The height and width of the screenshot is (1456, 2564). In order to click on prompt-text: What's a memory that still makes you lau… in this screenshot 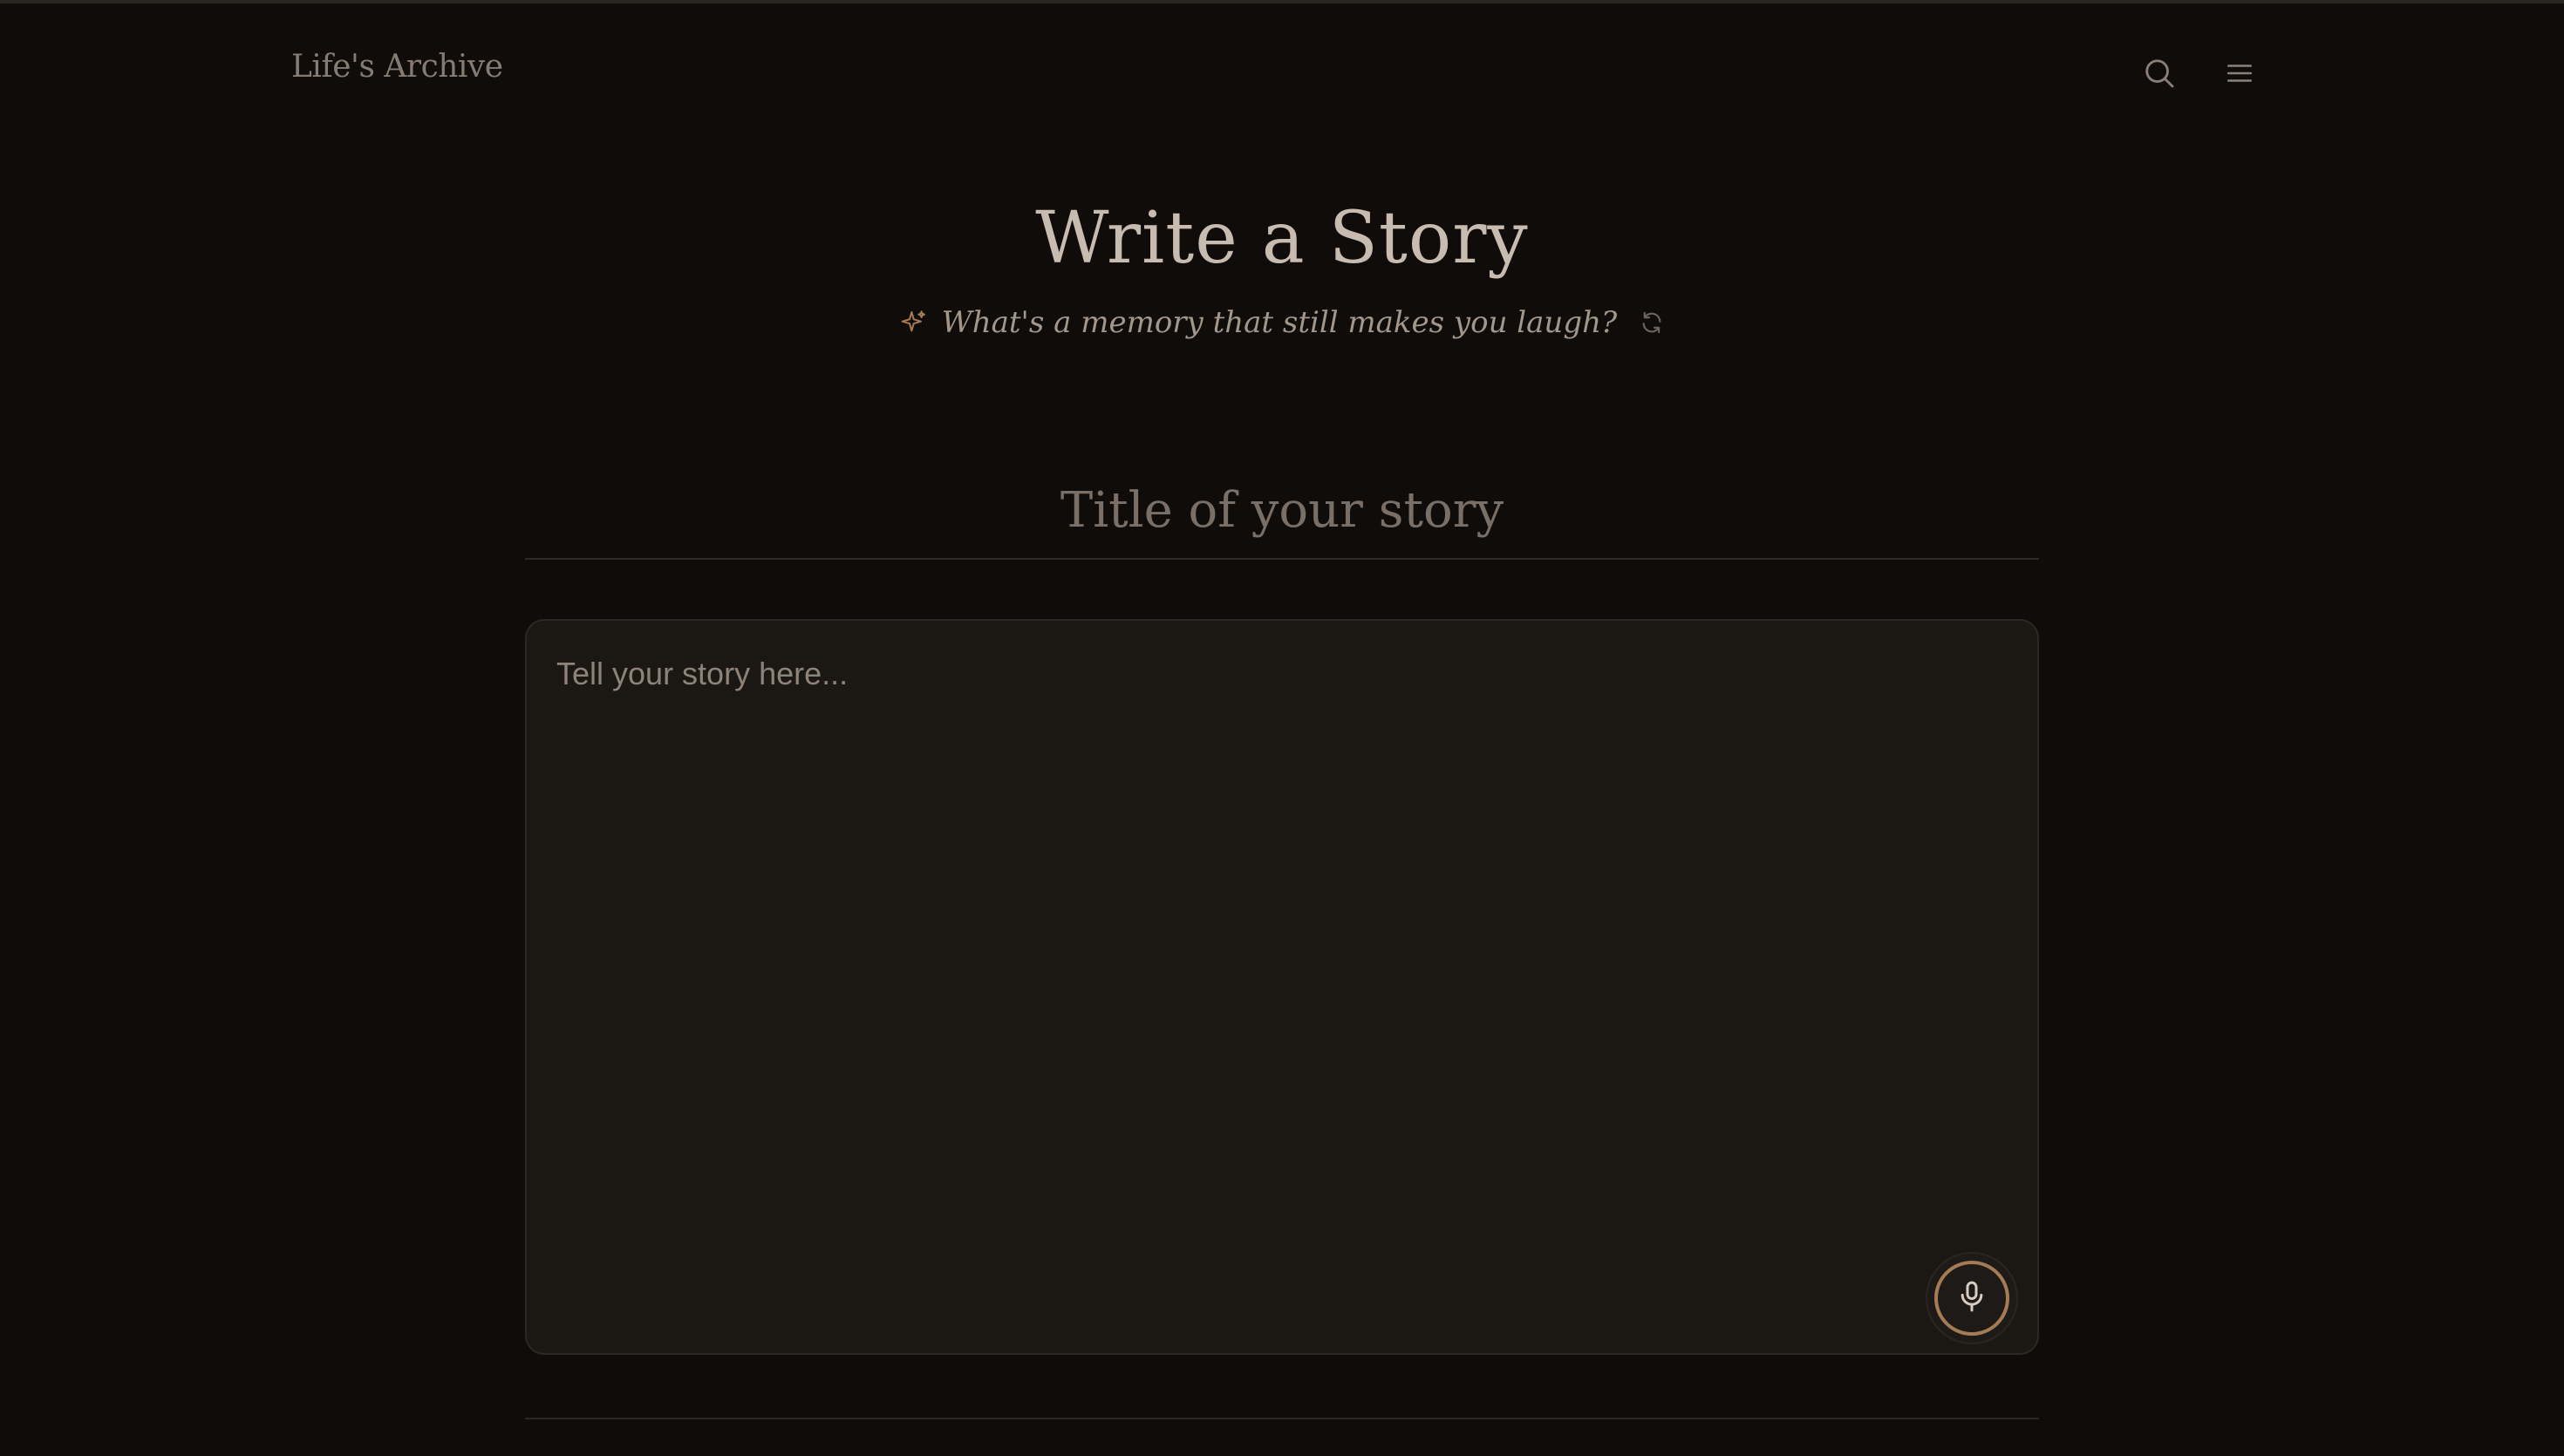, I will do `click(1279, 322)`.